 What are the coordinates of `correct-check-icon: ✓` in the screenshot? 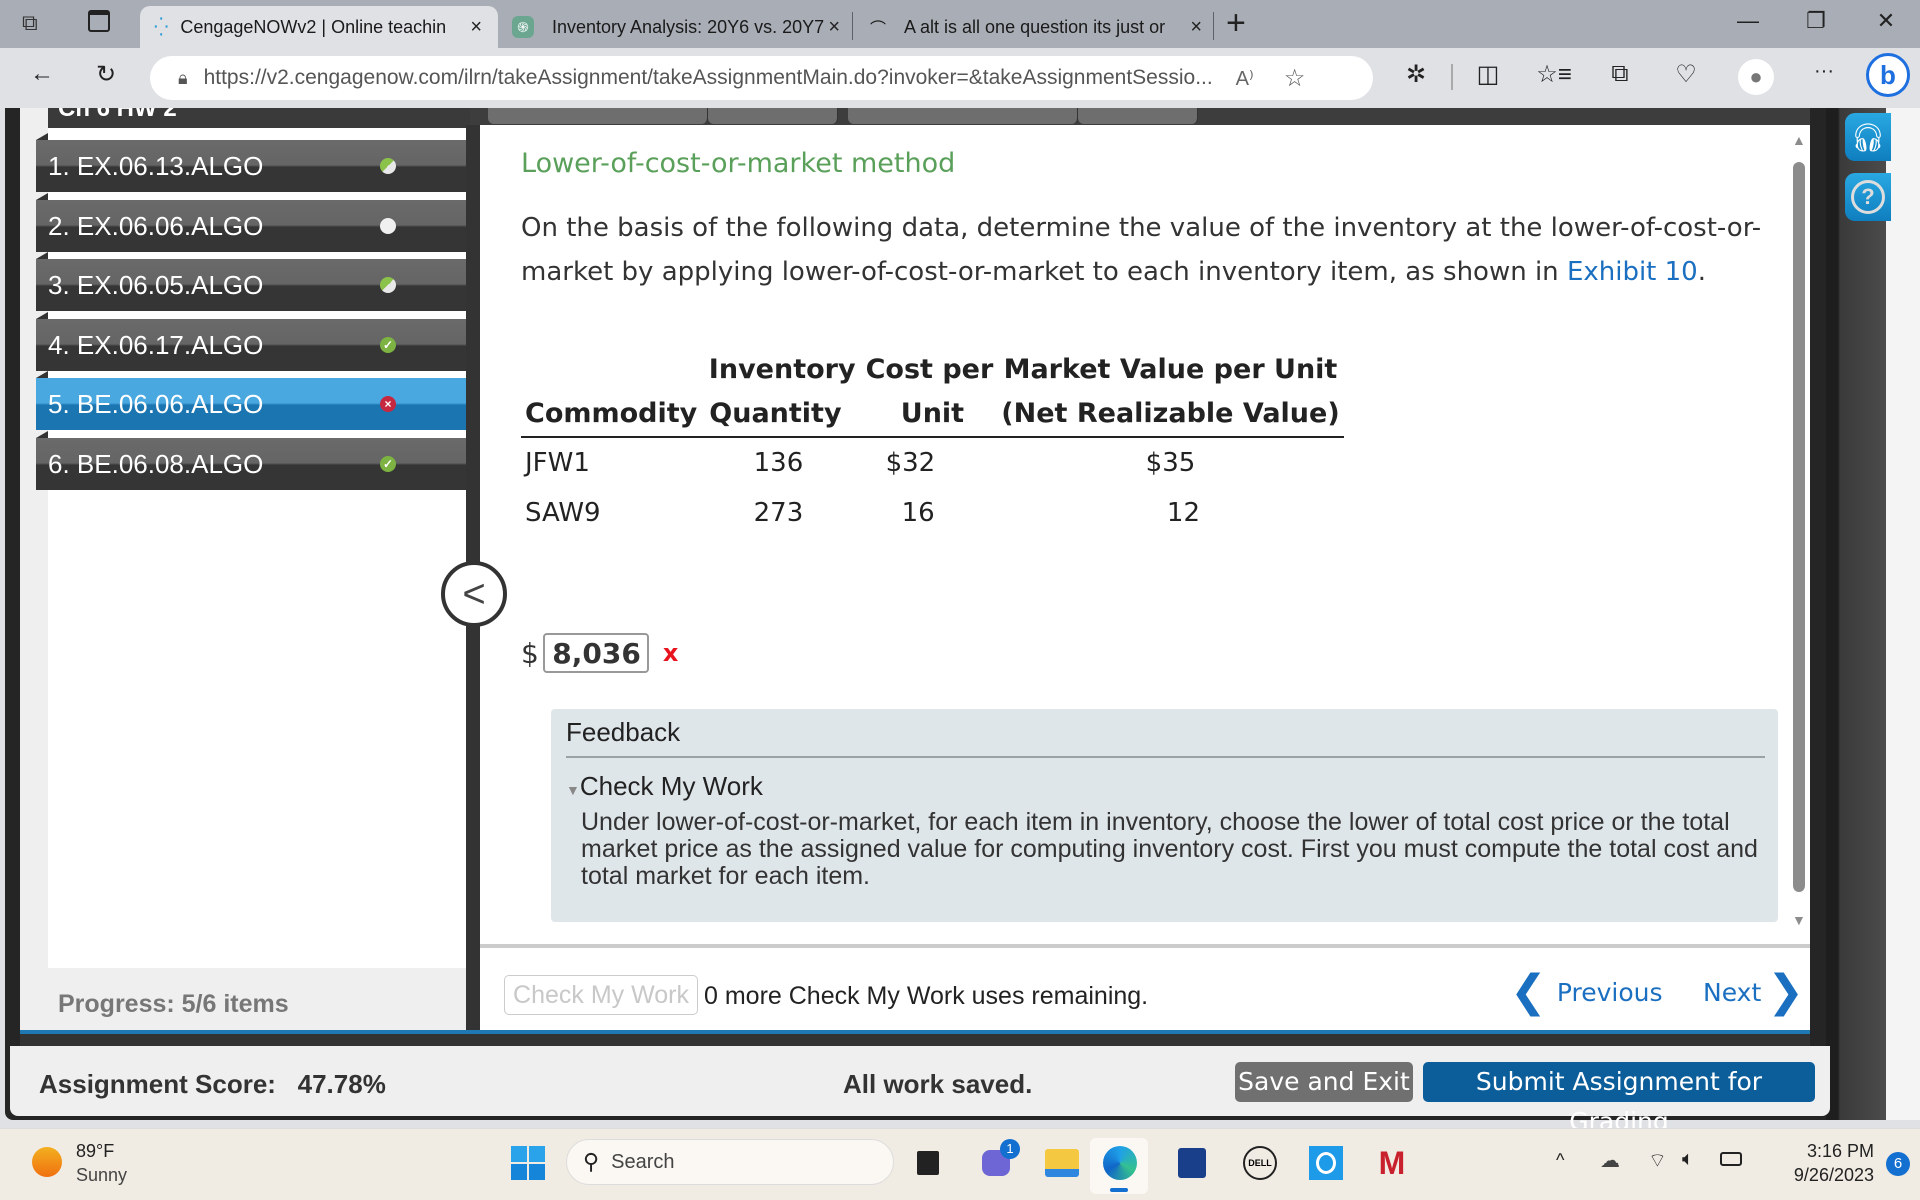 It's located at (388, 464).